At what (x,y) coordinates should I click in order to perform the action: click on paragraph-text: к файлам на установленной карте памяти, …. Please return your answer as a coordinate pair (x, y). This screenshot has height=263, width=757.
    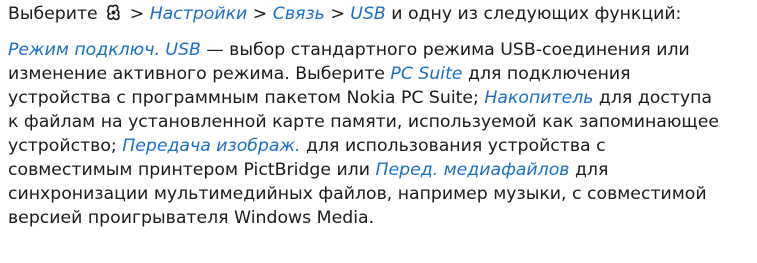
    Looking at the image, I should click on (363, 122).